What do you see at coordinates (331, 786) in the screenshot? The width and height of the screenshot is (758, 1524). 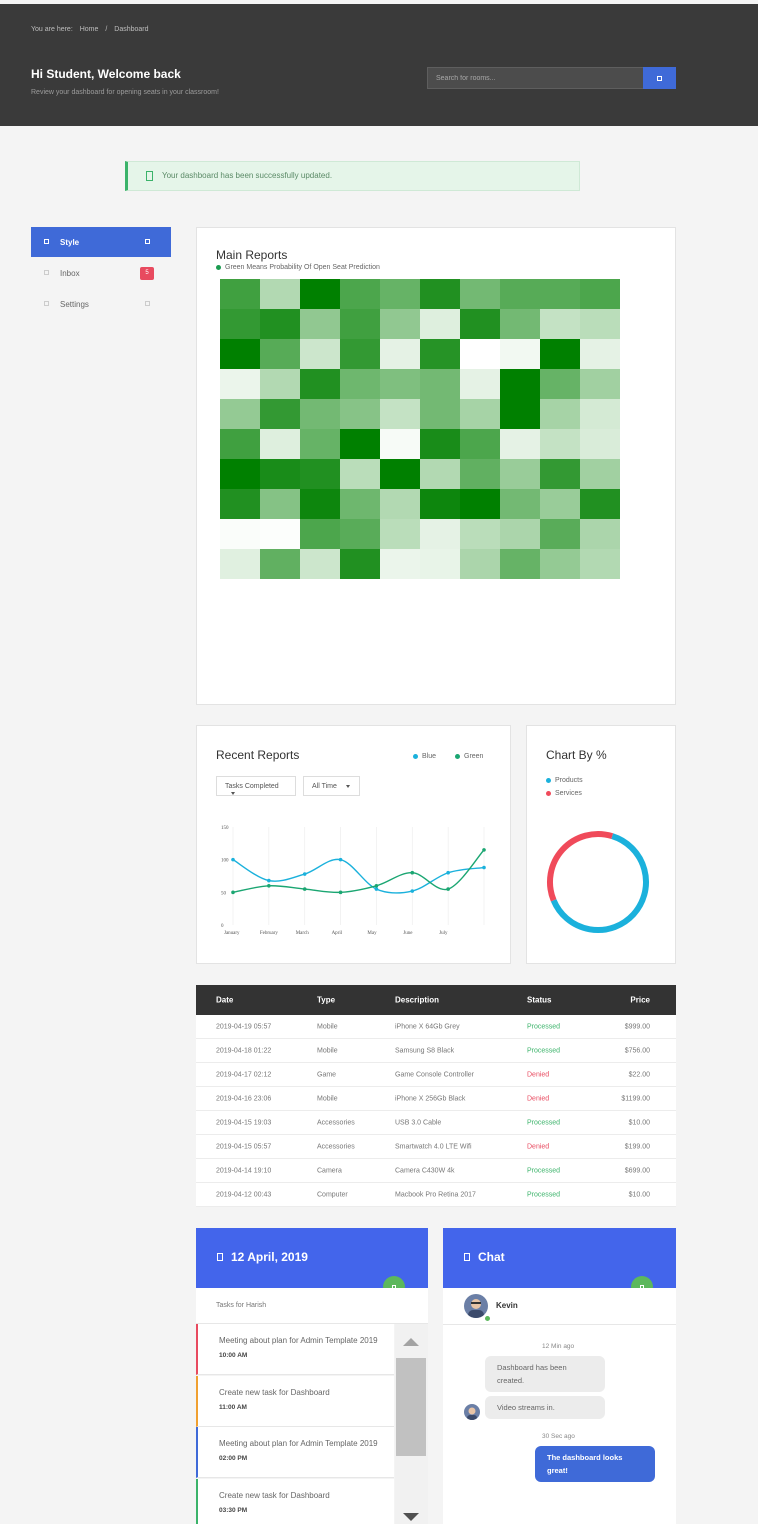 I see `time-filter-dropdown: All Time` at bounding box center [331, 786].